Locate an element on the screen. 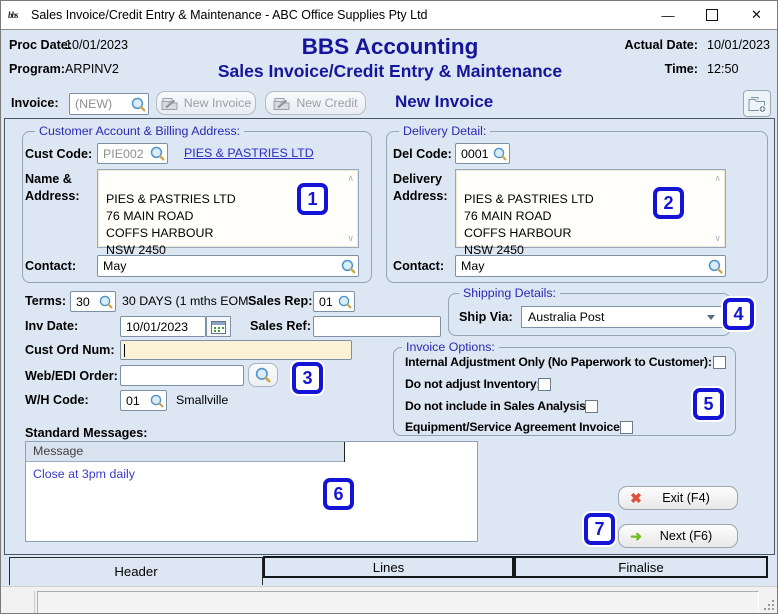 This screenshot has height=614, width=778. actual-date-label: Actual Date: is located at coordinates (661, 45).